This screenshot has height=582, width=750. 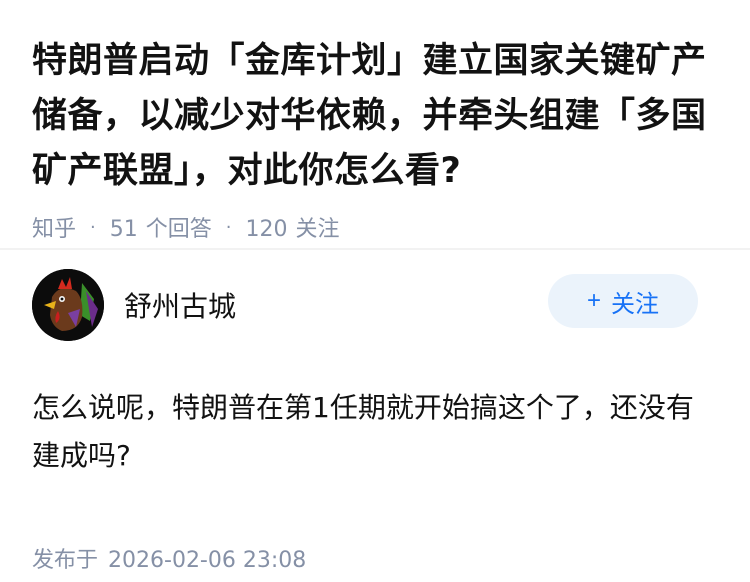 I want to click on follower-count-label: 关注, so click(x=317, y=229).